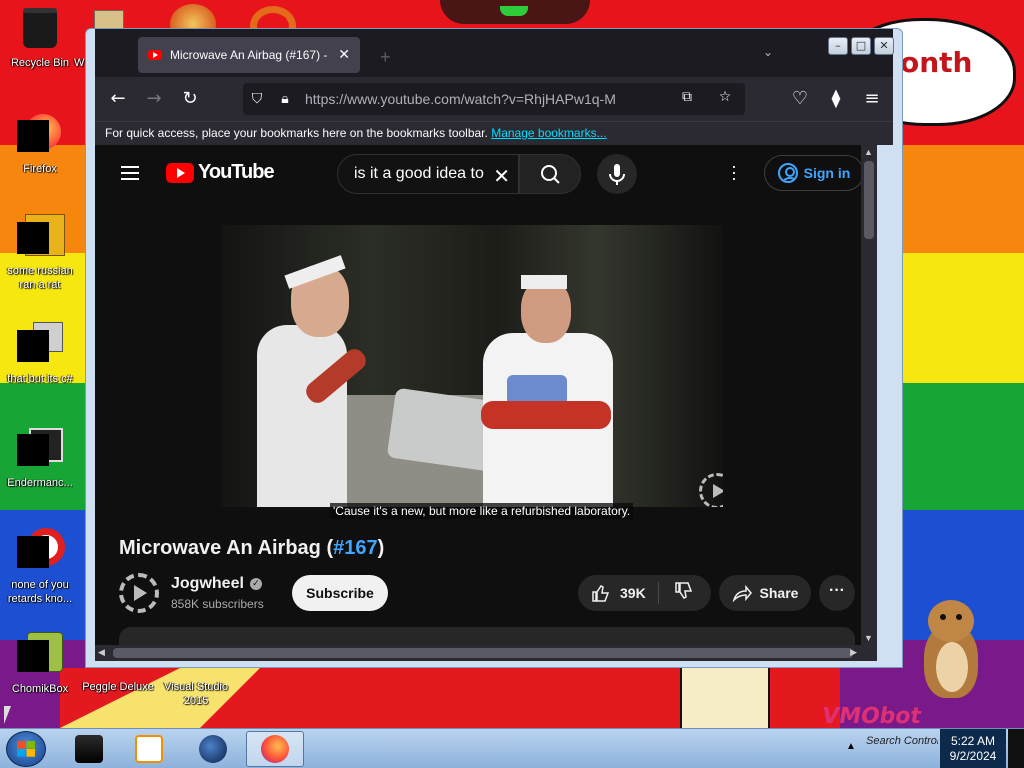 Image resolution: width=1024 pixels, height=768 pixels. What do you see at coordinates (550, 174) in the screenshot?
I see `search-button` at bounding box center [550, 174].